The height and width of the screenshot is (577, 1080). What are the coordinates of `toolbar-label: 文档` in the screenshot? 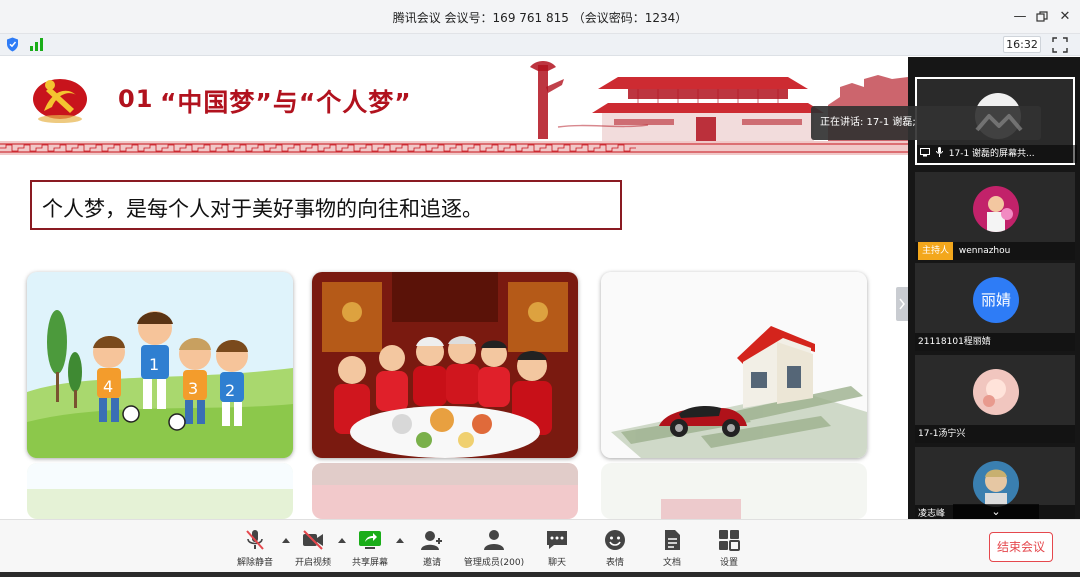 It's located at (671, 563).